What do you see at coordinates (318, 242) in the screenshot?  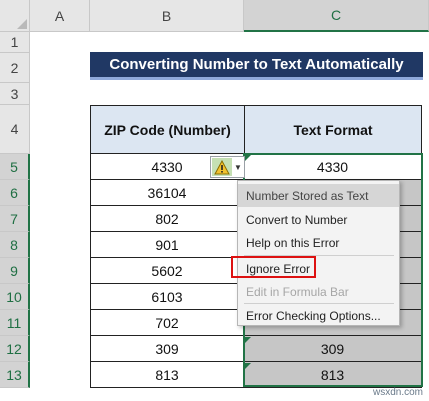 I see `menu-item-help-on-error: Help on this Error` at bounding box center [318, 242].